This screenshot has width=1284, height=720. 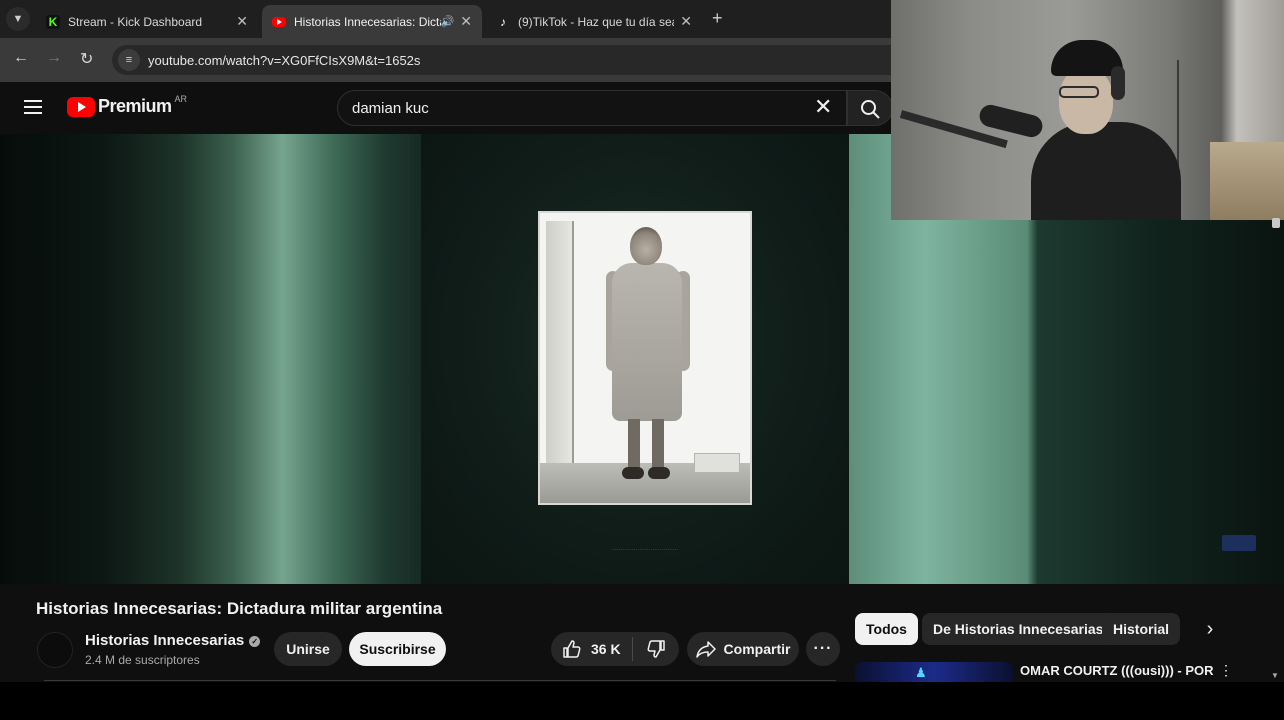 I want to click on more-icon: ···, so click(x=823, y=648).